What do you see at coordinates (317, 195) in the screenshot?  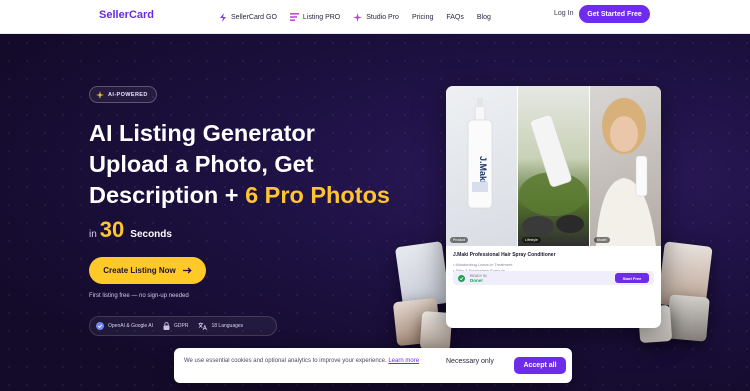 I see `hero-title-accent: 6 Pro Photos` at bounding box center [317, 195].